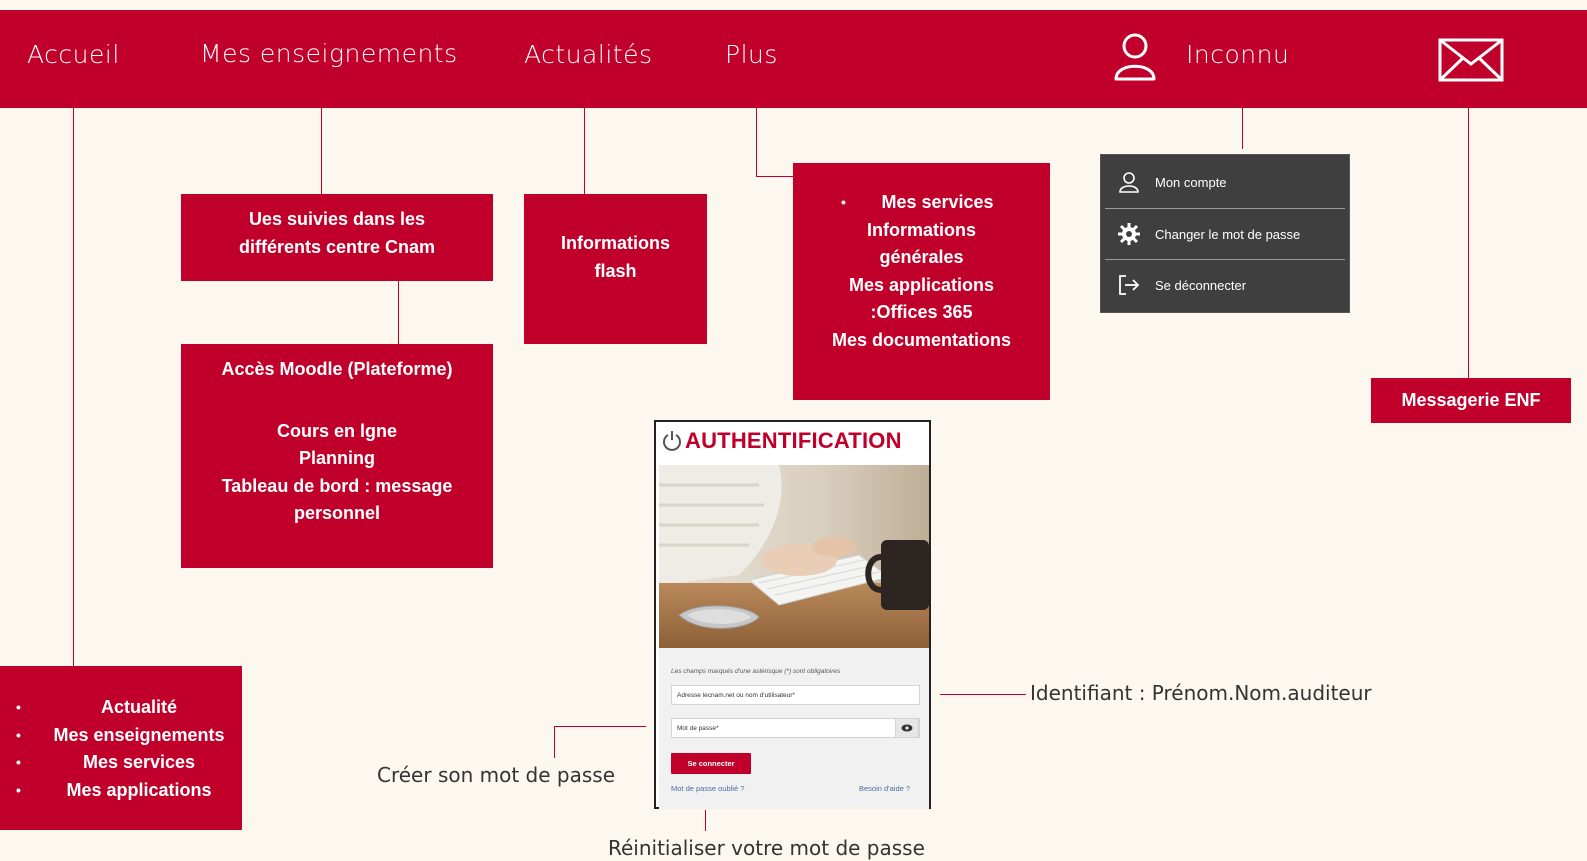 The width and height of the screenshot is (1587, 861). Describe the element at coordinates (921, 312) in the screenshot. I see `box-plus-item: :Offices 365` at that location.